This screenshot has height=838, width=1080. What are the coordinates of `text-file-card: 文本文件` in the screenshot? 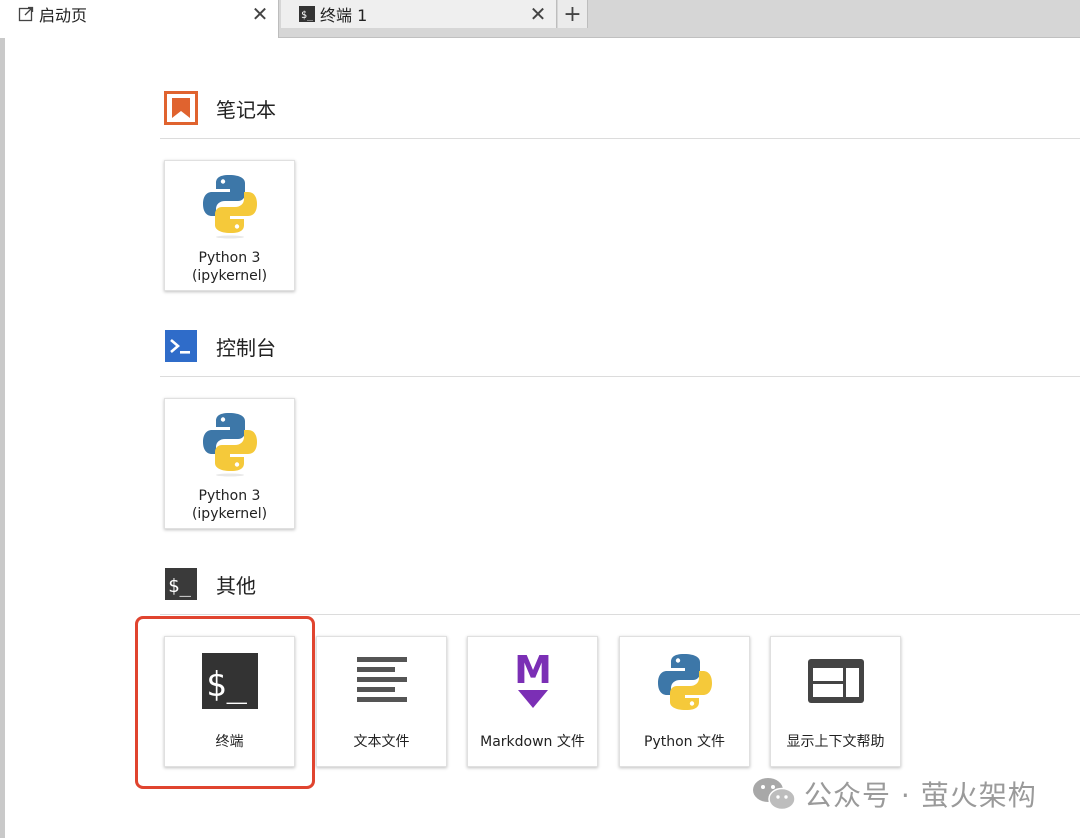 It's located at (381, 701).